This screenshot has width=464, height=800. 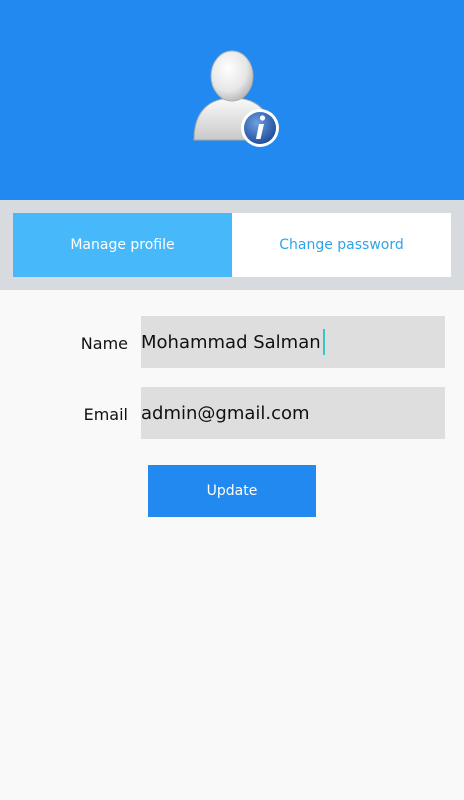 I want to click on name-field: Mohammad Salman, so click(x=293, y=342).